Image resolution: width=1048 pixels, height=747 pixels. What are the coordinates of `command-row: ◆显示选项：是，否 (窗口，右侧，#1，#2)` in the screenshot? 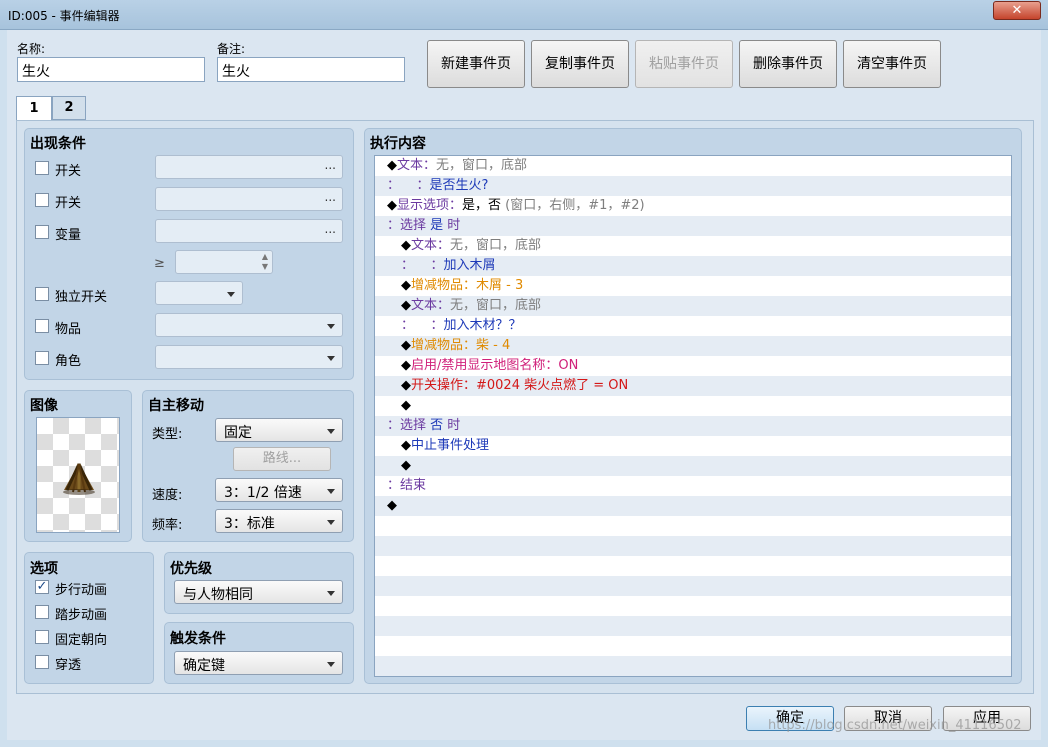 It's located at (693, 206).